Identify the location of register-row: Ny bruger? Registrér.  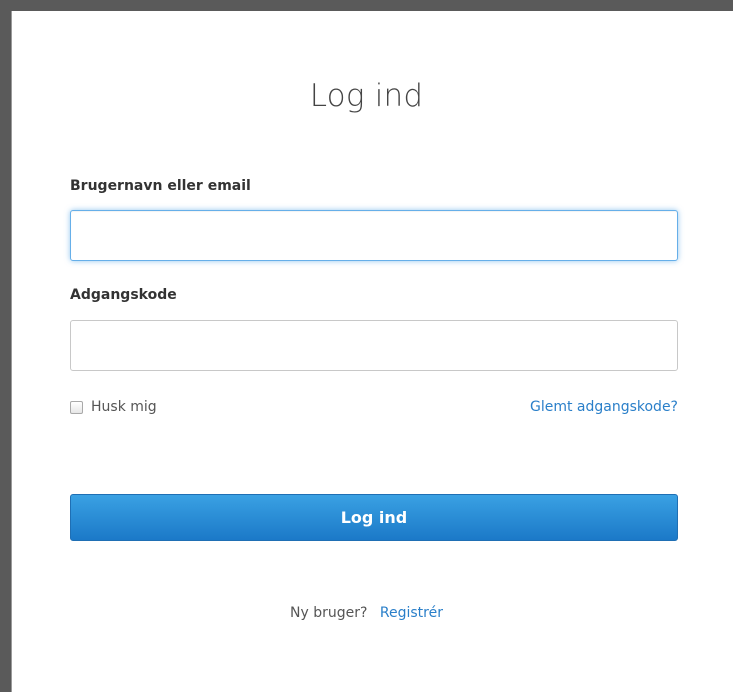
(366, 613).